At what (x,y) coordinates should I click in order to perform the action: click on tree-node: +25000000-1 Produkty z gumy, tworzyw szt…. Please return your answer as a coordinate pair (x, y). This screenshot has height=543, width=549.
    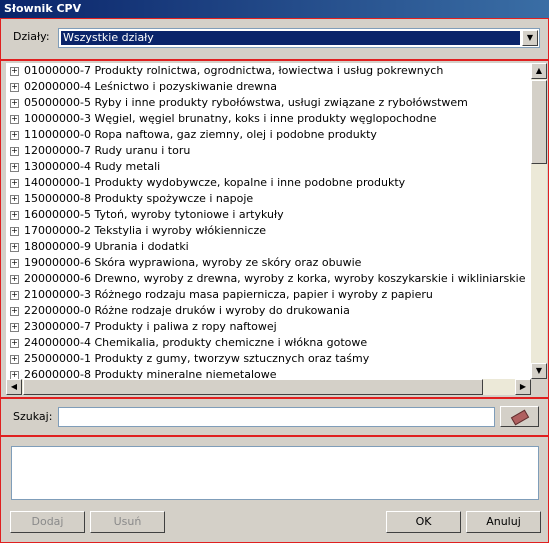
    Looking at the image, I should click on (268, 359).